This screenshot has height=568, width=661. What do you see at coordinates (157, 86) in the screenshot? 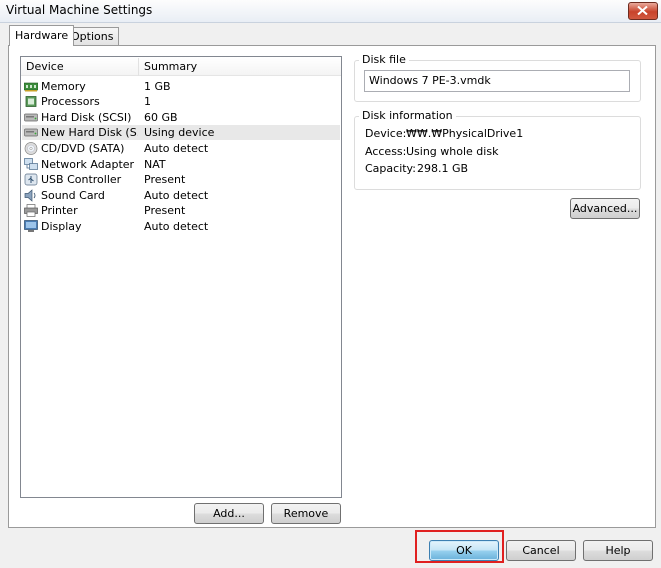
I see `device-summary: 1 GB` at bounding box center [157, 86].